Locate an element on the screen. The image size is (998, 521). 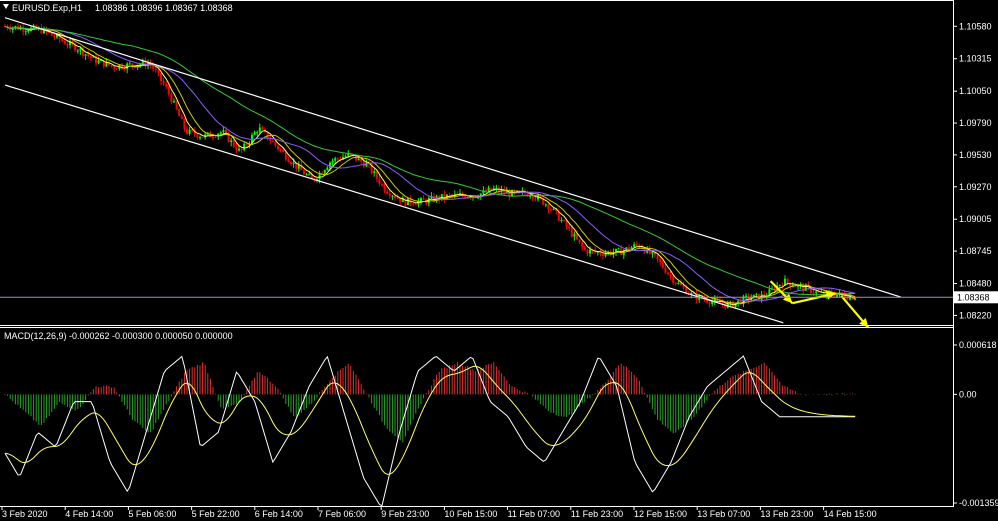
current-price-label: 1.08368 is located at coordinates (976, 297).